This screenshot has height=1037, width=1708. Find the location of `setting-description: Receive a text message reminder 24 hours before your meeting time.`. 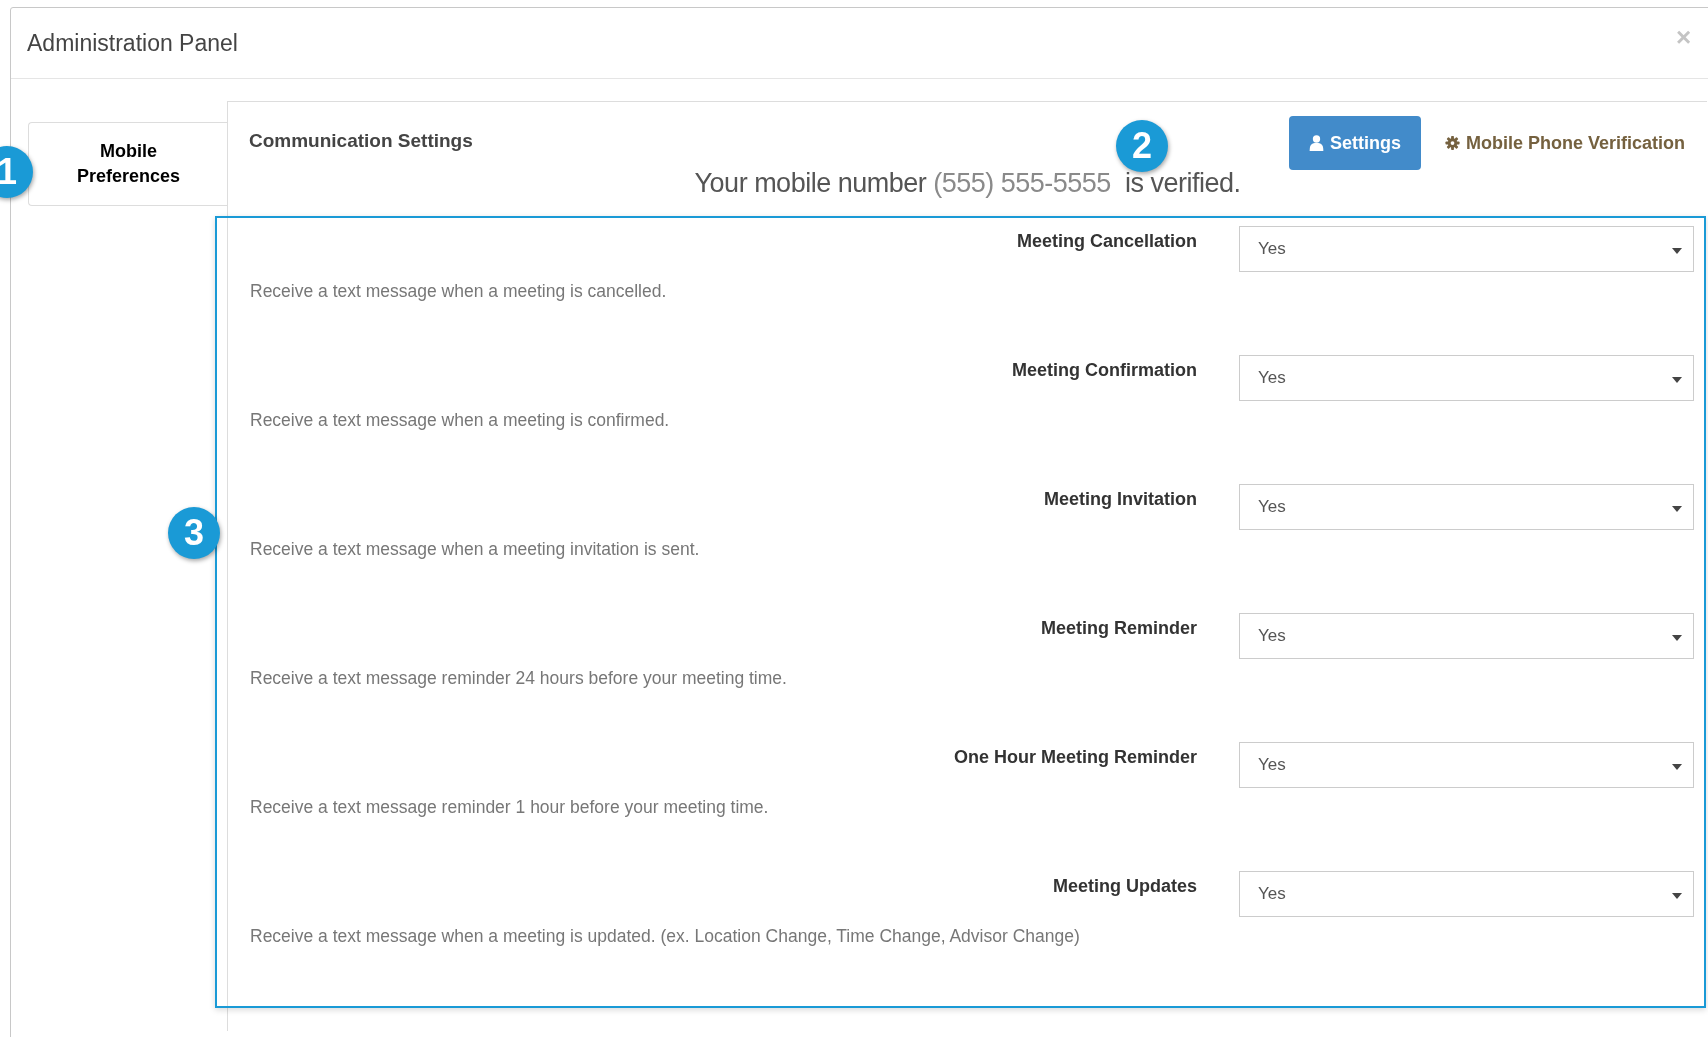

setting-description: Receive a text message reminder 24 hours before your meeting time. is located at coordinates (518, 679).